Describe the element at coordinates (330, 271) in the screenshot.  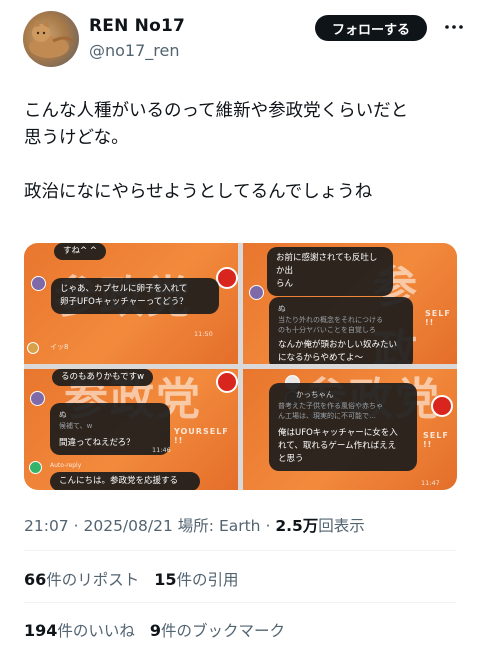
I see `chat-bubble: お前に感謝されても反吐しか出 らん` at that location.